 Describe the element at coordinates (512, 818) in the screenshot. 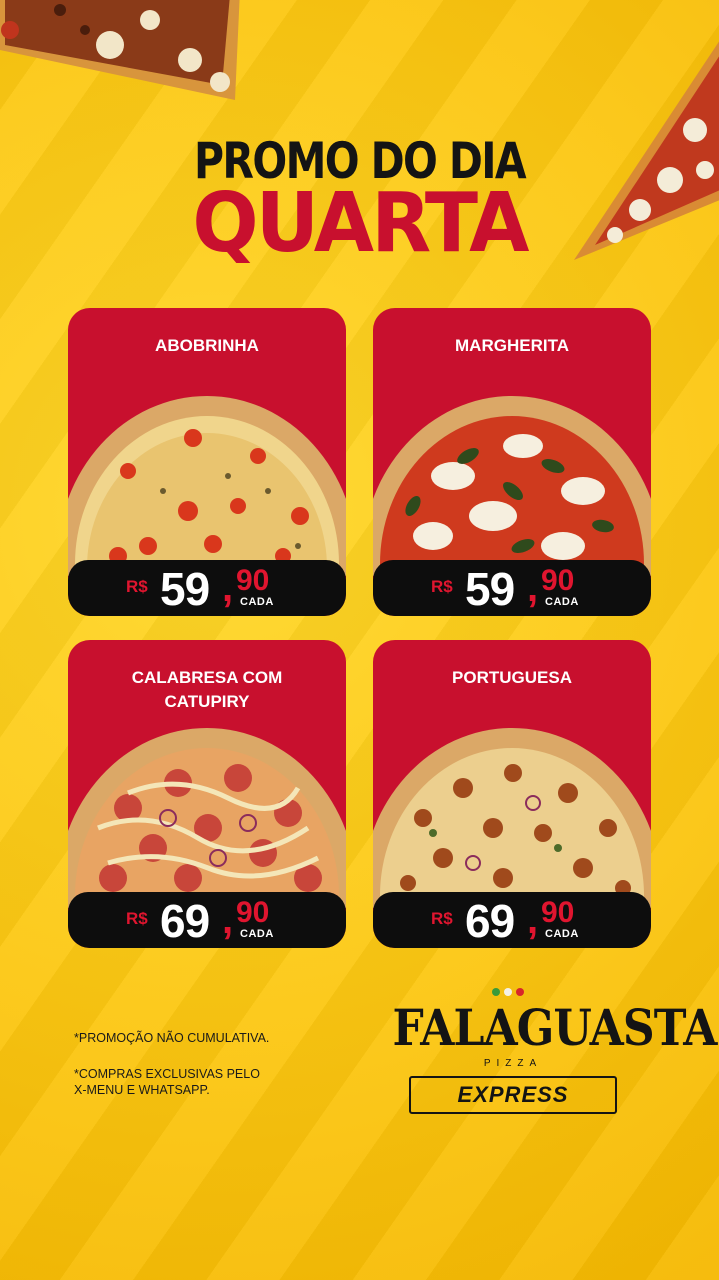

I see `pizza-image-portuguesa` at that location.